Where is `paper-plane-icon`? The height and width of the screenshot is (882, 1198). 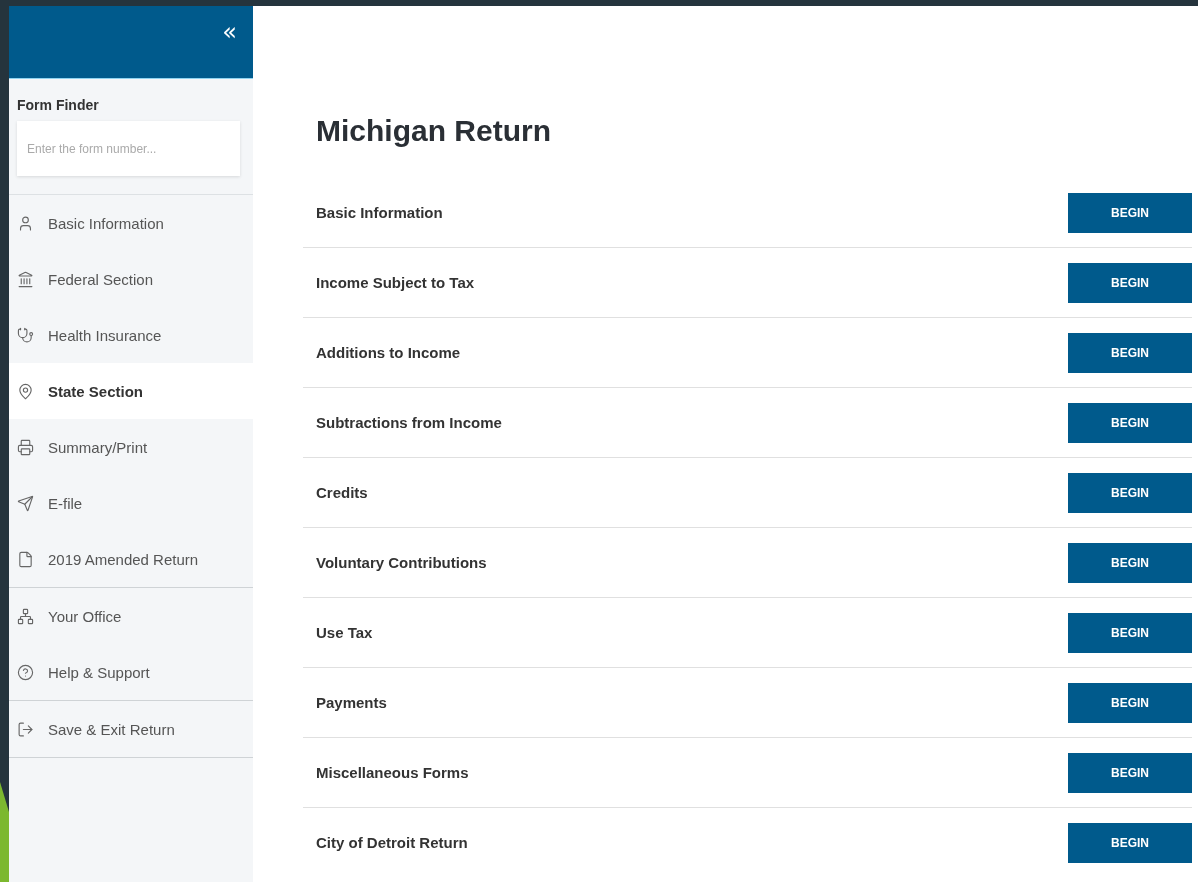
paper-plane-icon is located at coordinates (25, 503).